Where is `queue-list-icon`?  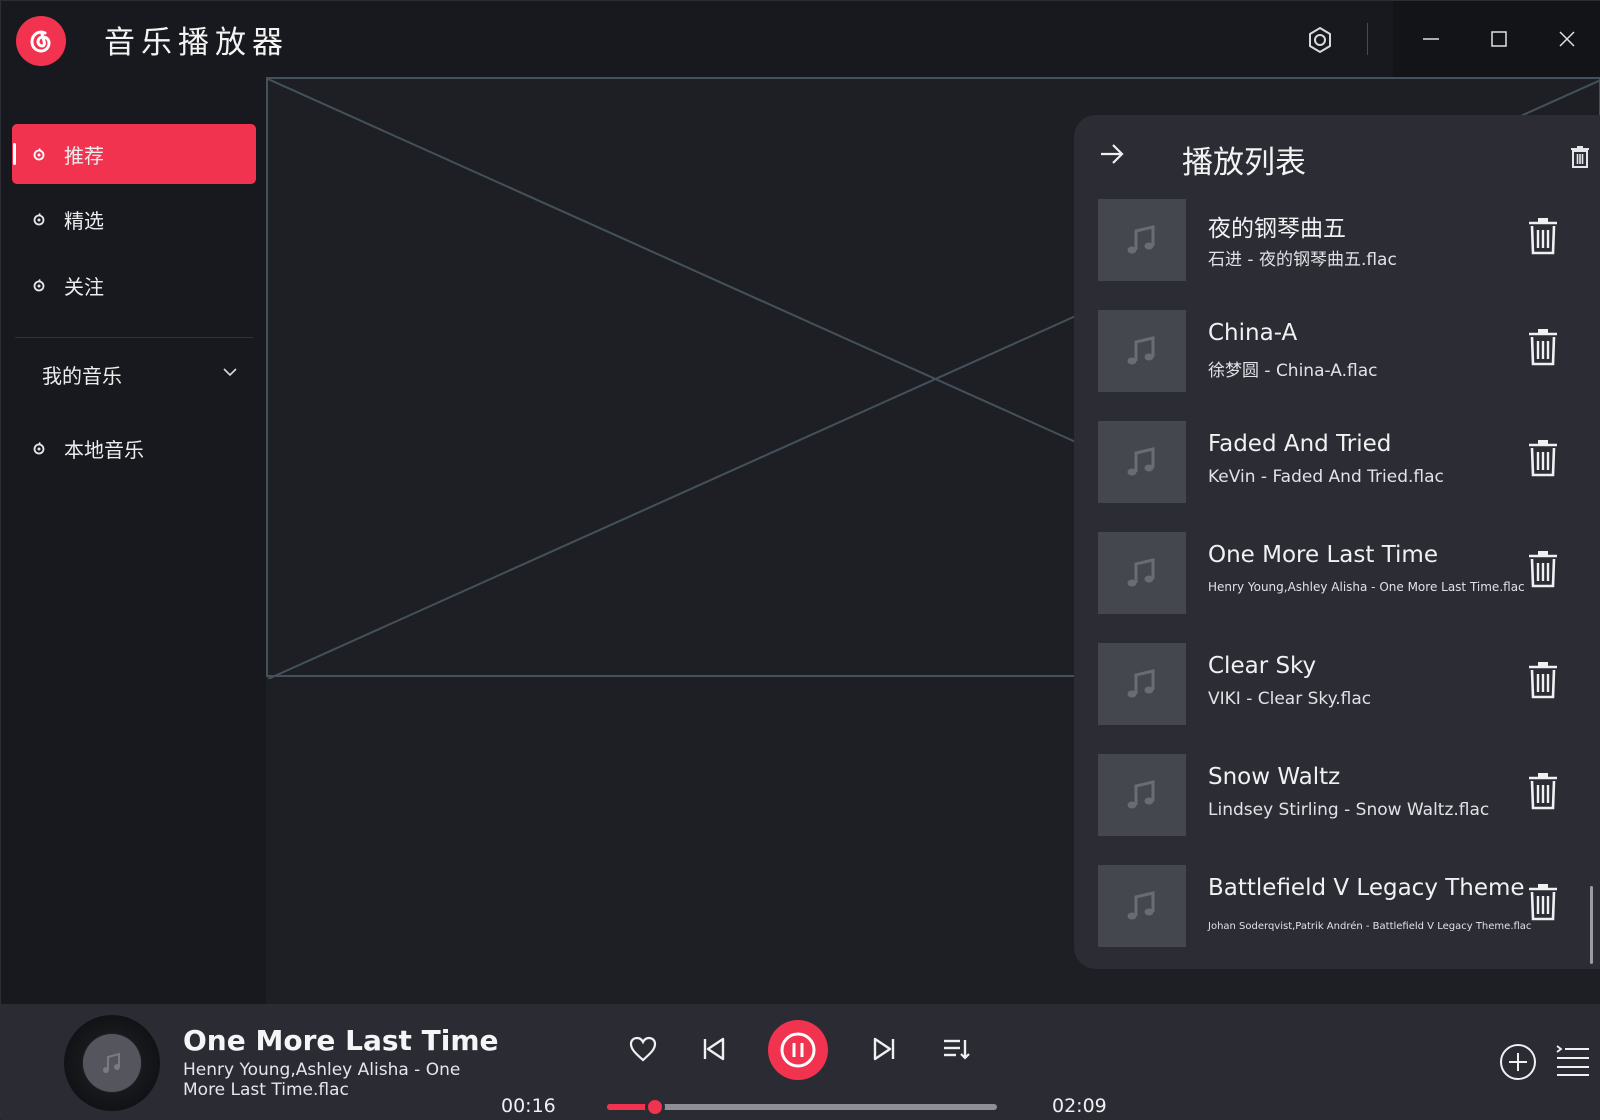
queue-list-icon is located at coordinates (1572, 1060).